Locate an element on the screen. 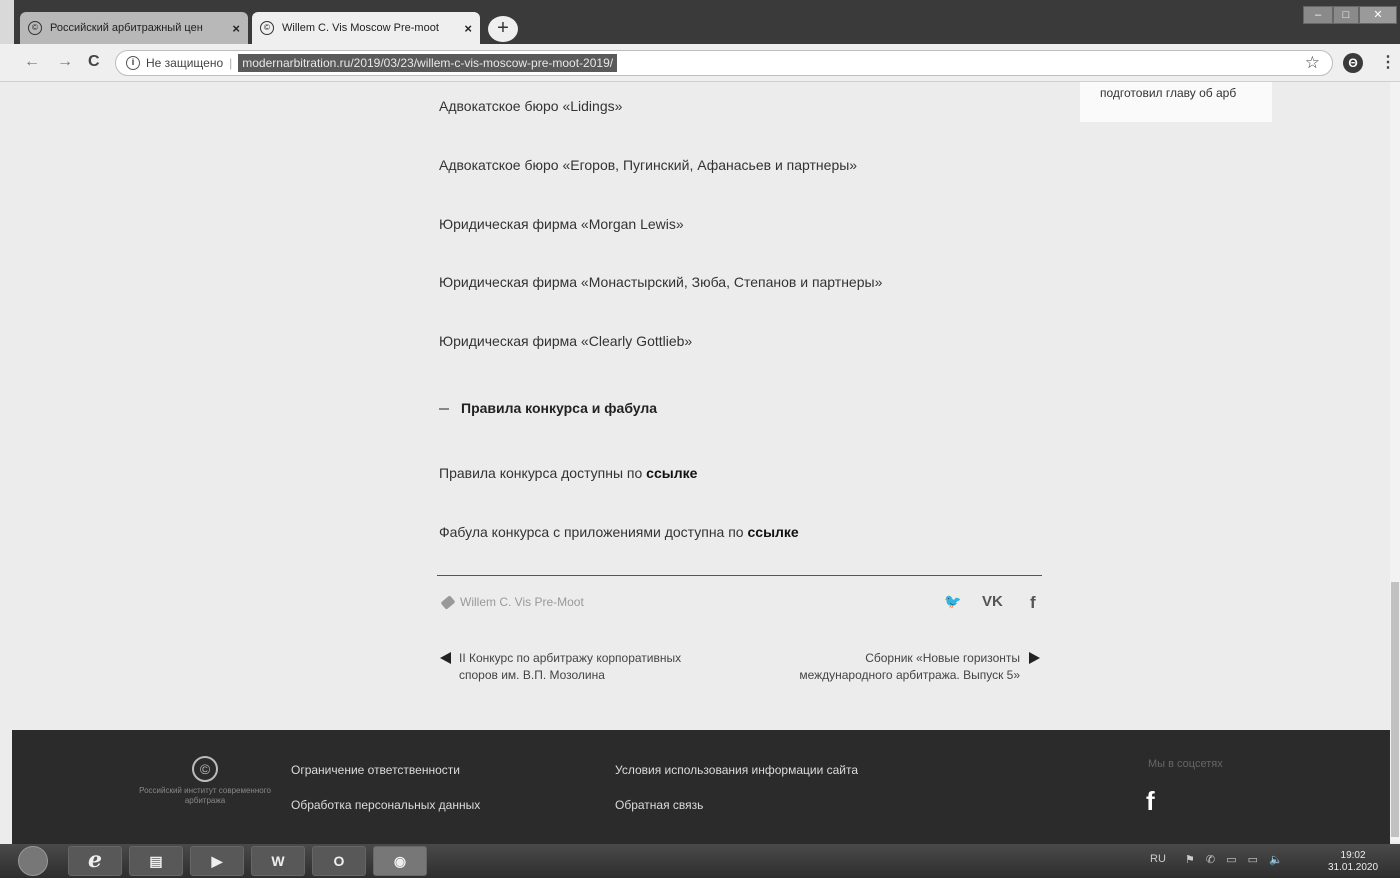  section-heading-rules: Правила конкурса и фабула is located at coordinates (548, 408).